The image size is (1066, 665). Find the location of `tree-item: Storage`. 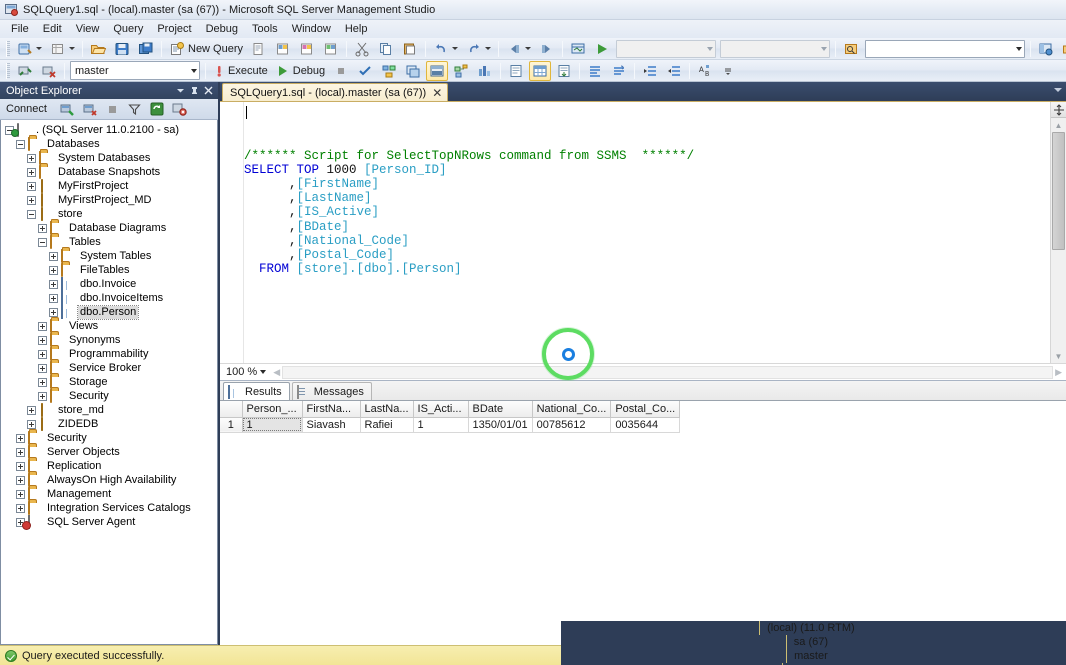

tree-item: Storage is located at coordinates (109, 382).